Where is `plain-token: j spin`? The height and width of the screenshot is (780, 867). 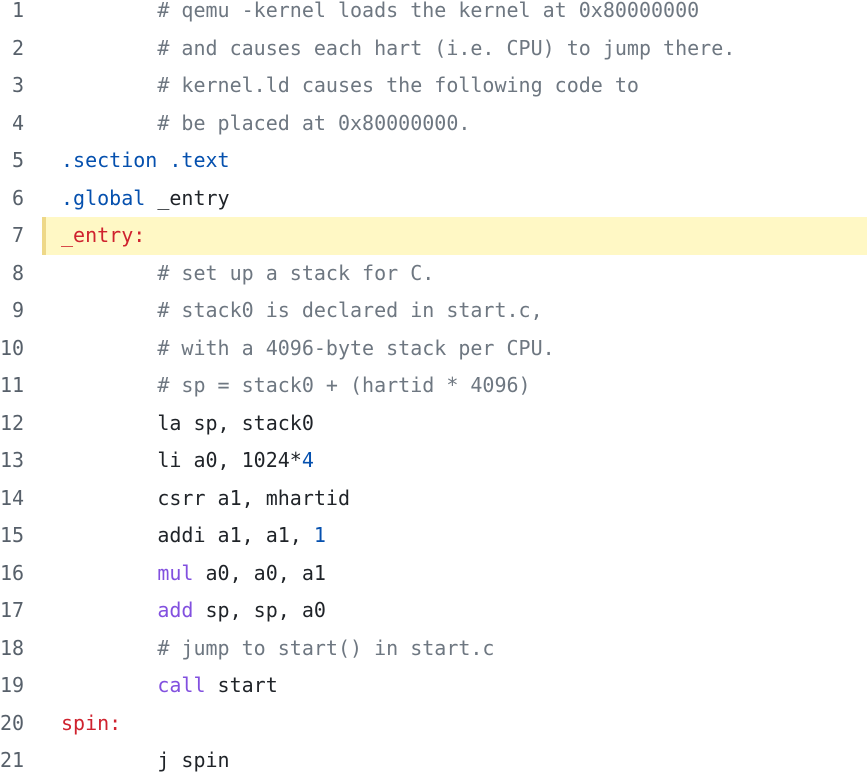 plain-token: j spin is located at coordinates (145, 760).